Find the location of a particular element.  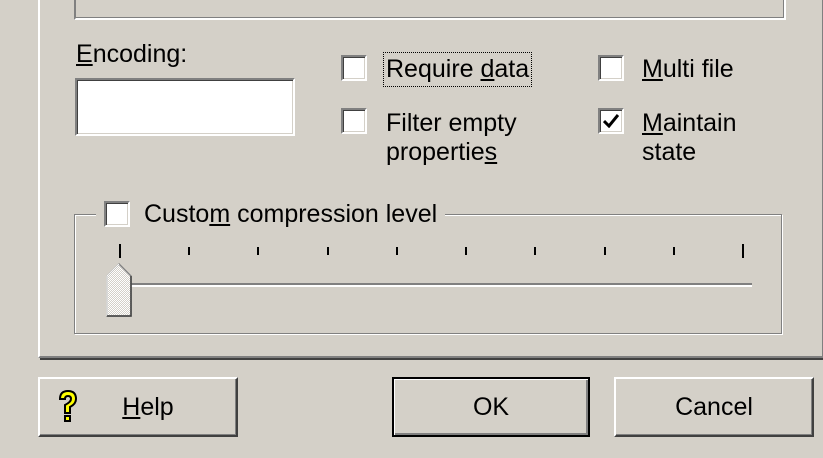

custom-compression-checkbox is located at coordinates (117, 214).